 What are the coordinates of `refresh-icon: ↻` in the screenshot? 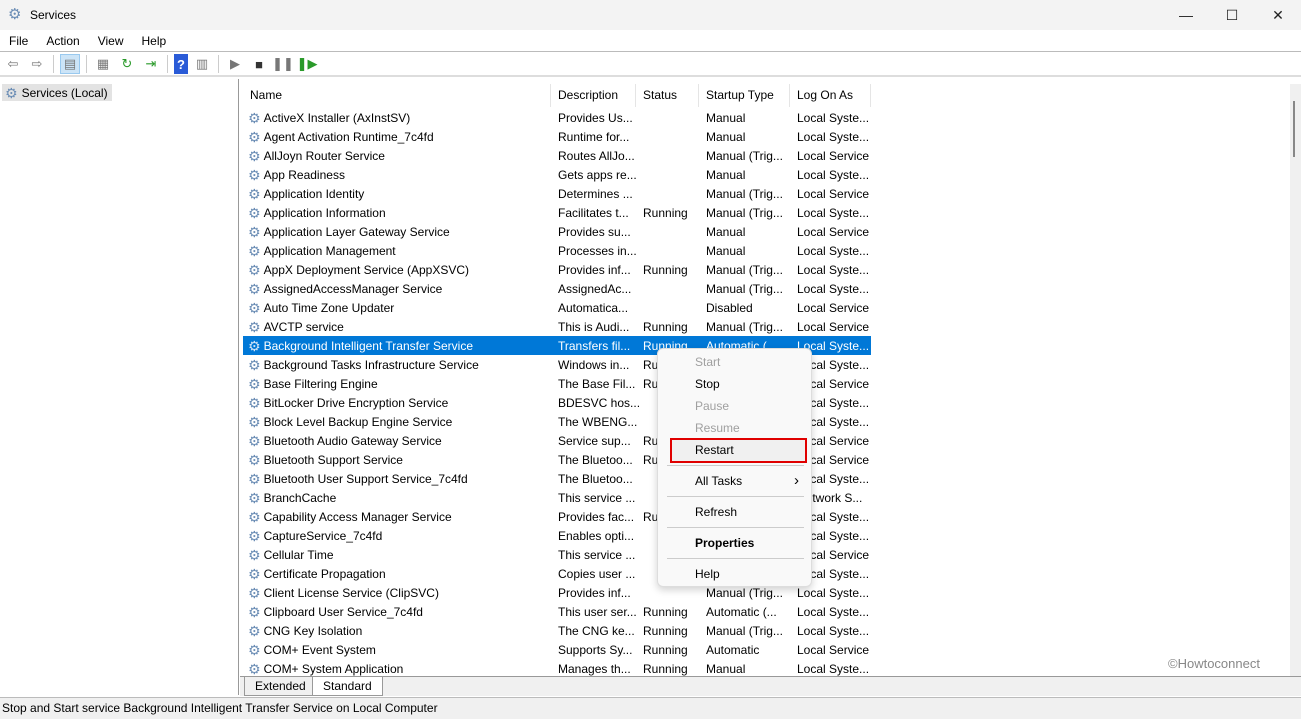 It's located at (127, 64).